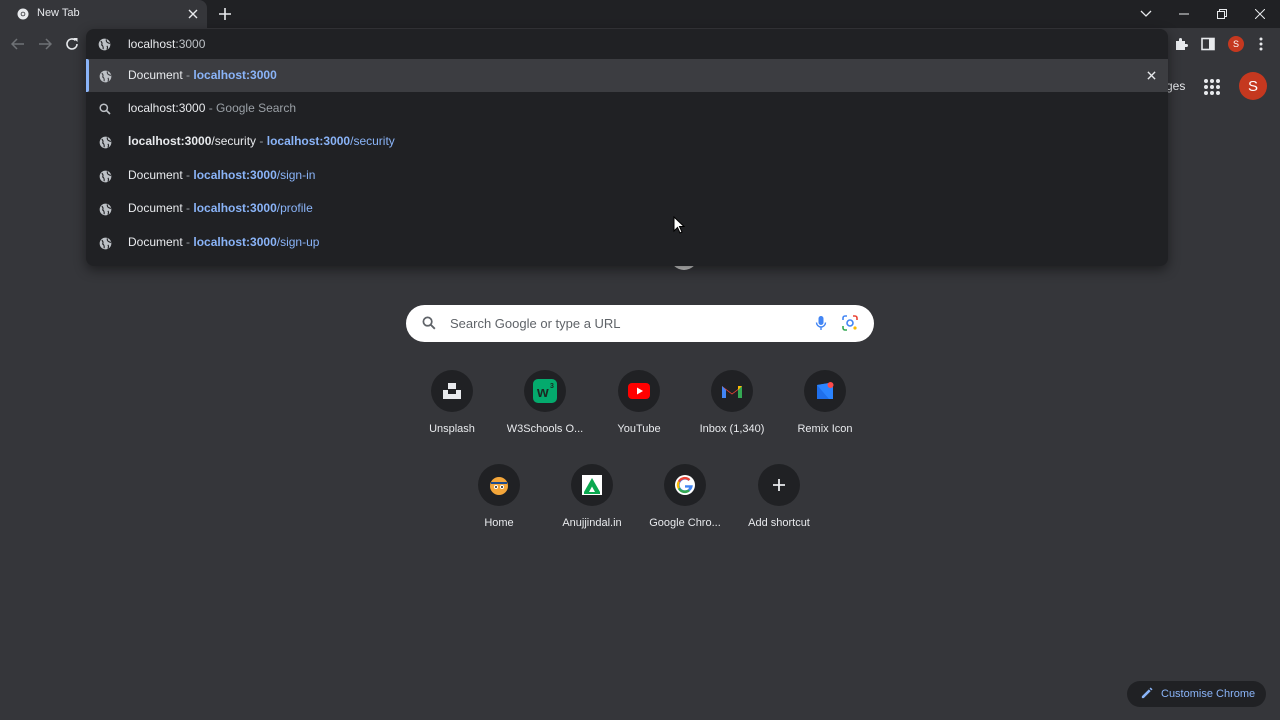 This screenshot has height=720, width=1280. Describe the element at coordinates (452, 391) in the screenshot. I see `unsplash-icon` at that location.